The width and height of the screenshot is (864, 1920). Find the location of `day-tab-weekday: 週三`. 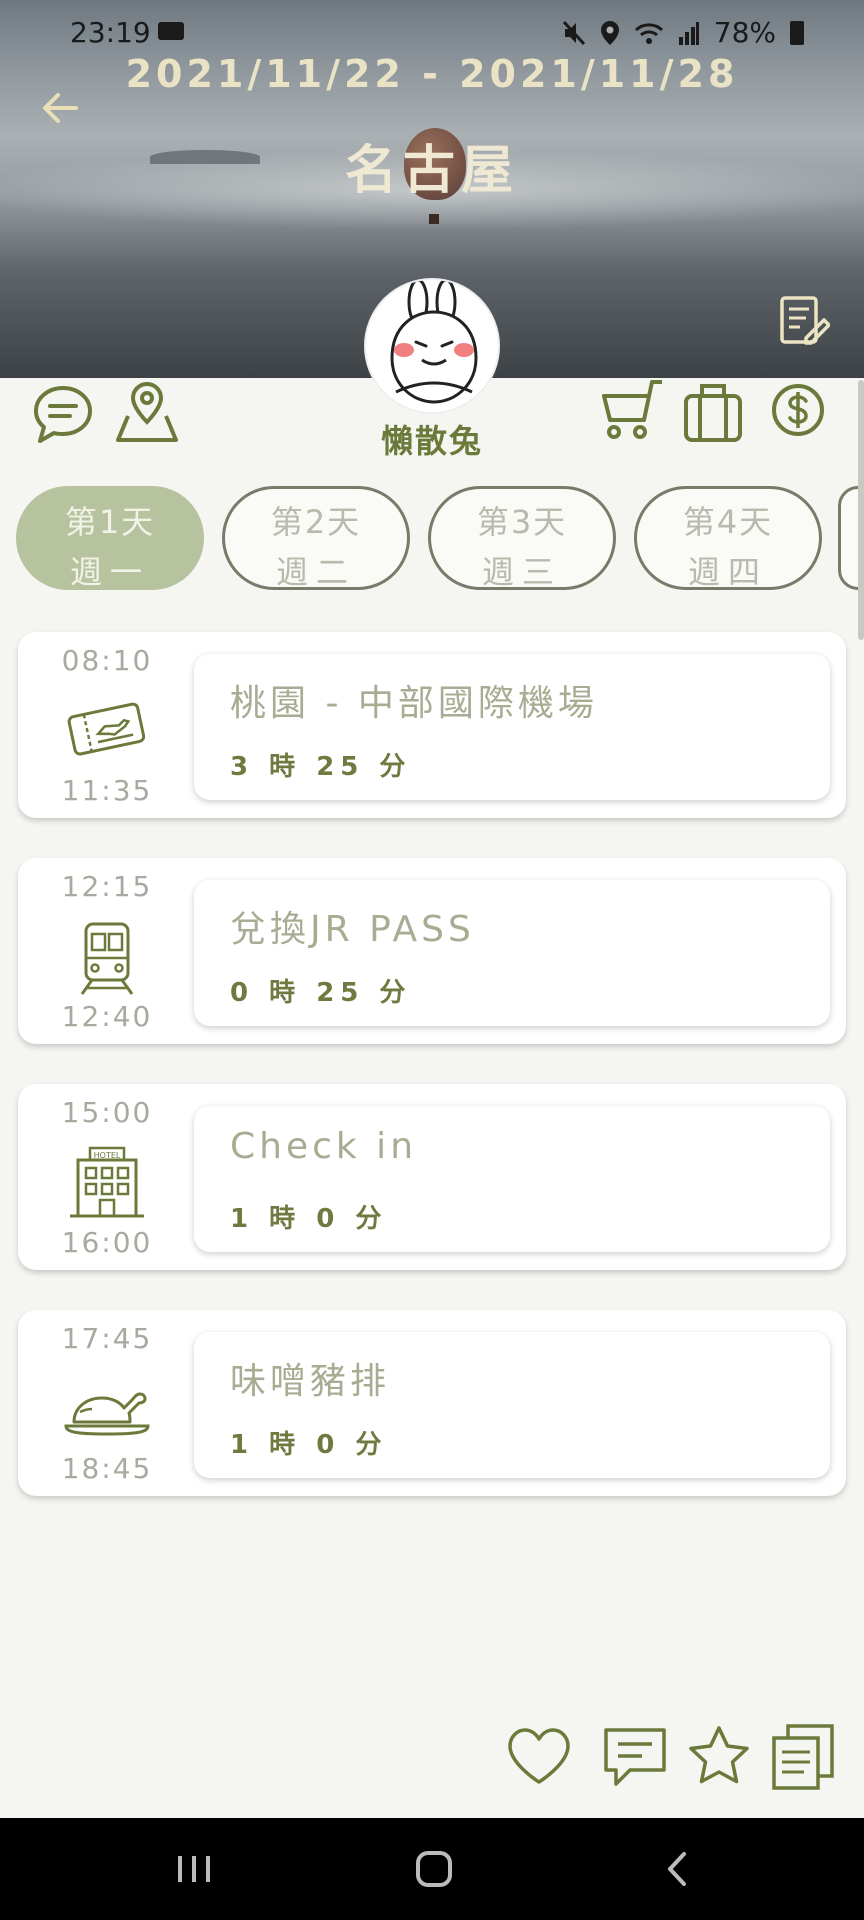

day-tab-weekday: 週三 is located at coordinates (521, 572).